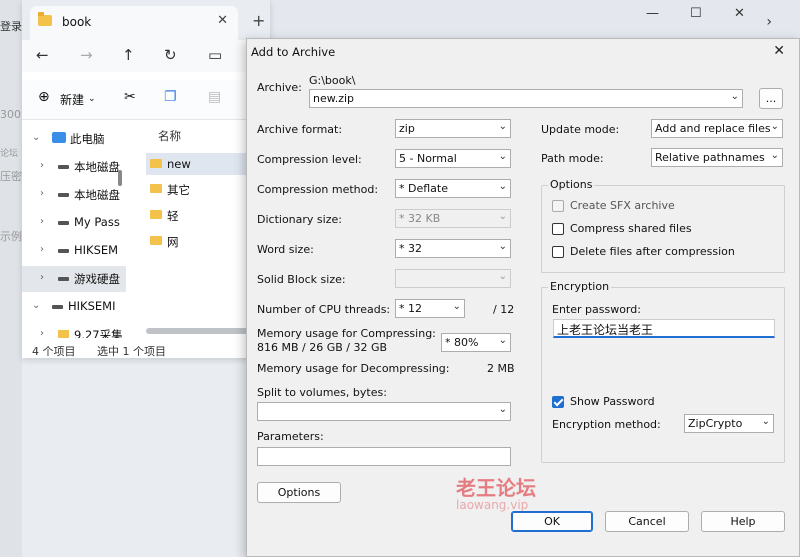  What do you see at coordinates (214, 97) in the screenshot?
I see `paste-icon: ▤` at bounding box center [214, 97].